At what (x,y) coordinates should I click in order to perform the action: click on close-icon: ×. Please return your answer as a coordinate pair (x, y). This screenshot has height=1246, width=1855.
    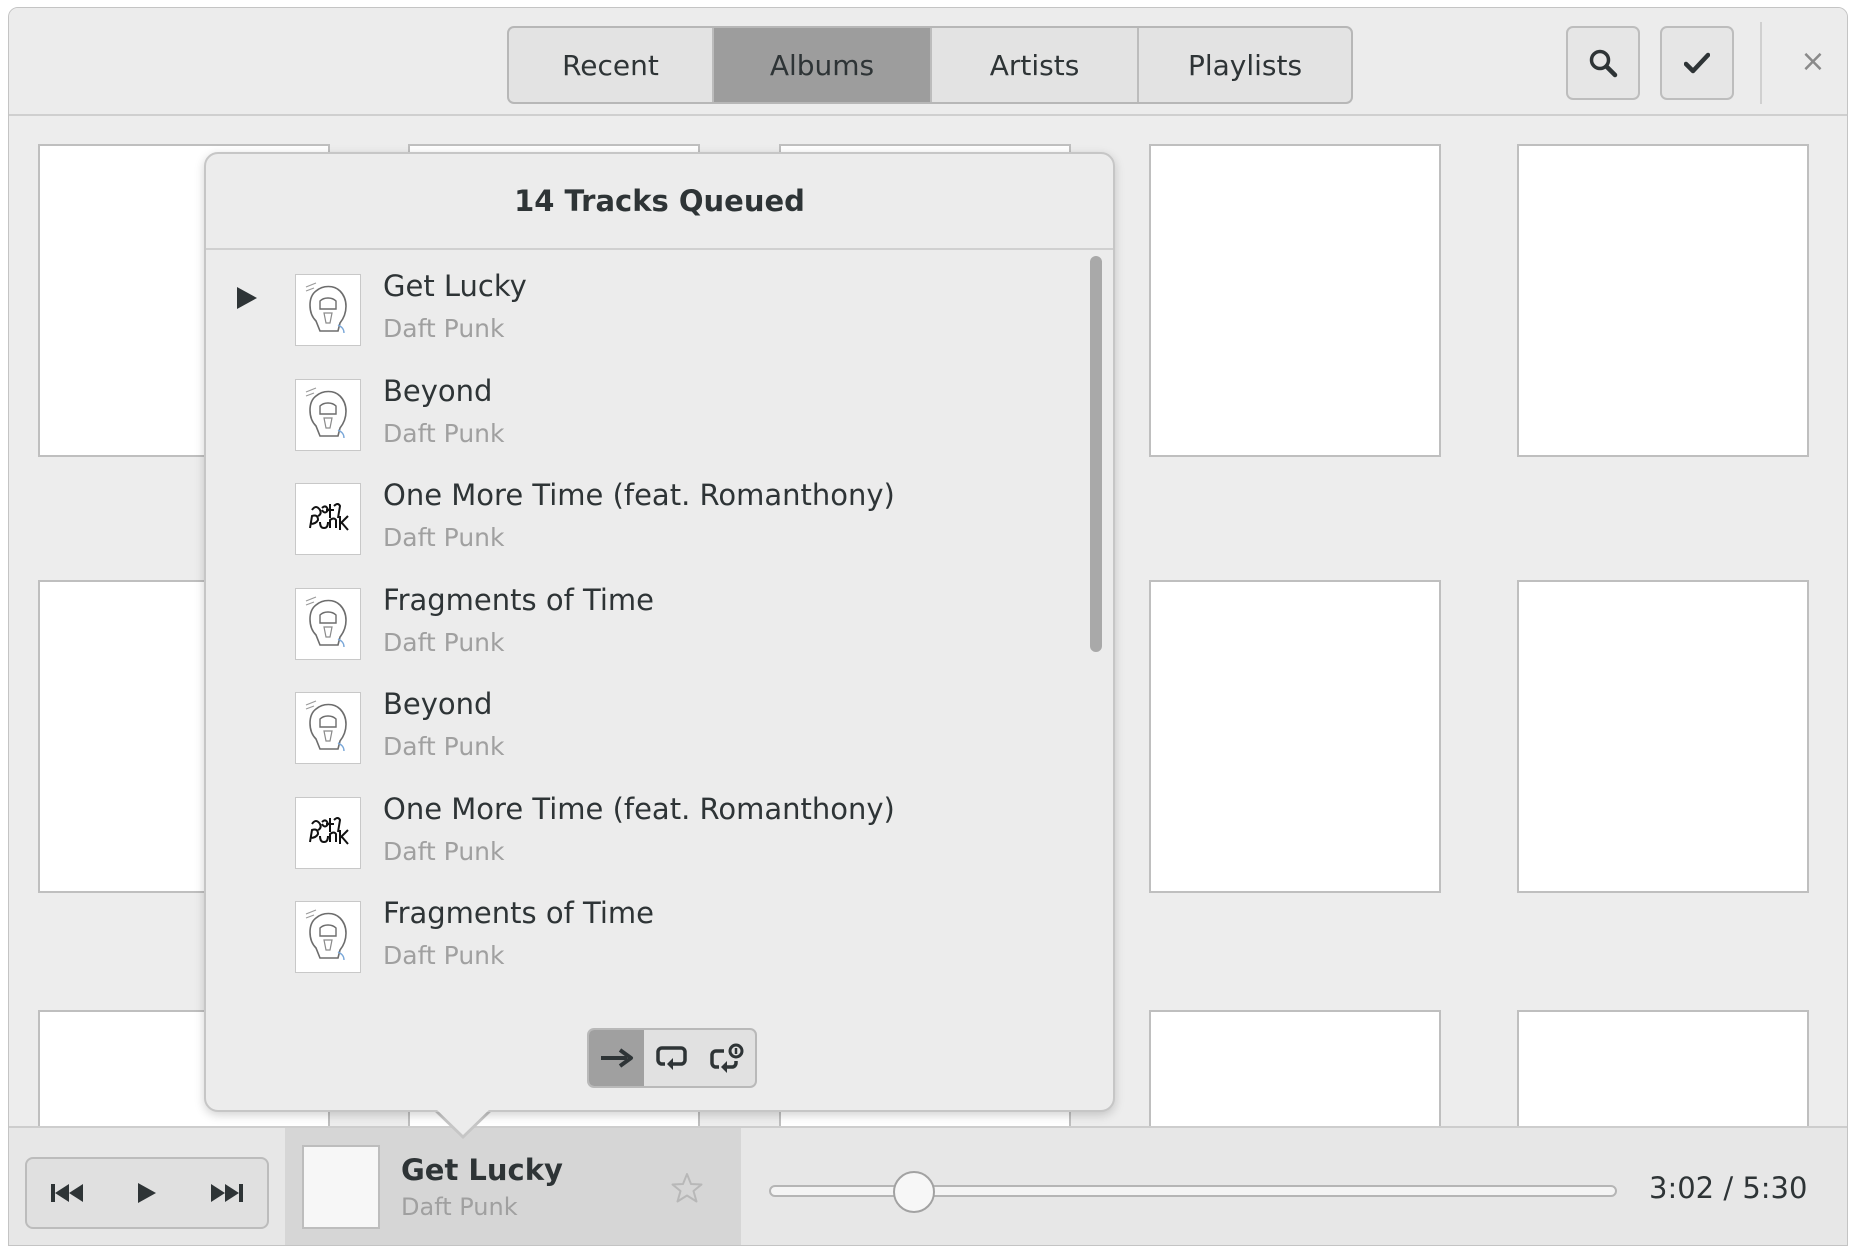
    Looking at the image, I should click on (1813, 61).